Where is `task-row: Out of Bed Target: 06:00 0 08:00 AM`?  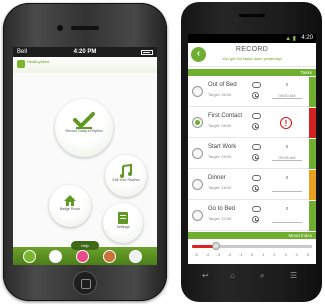
task-row: Out of Bed Target: 06:00 0 08:00 AM is located at coordinates (252, 92).